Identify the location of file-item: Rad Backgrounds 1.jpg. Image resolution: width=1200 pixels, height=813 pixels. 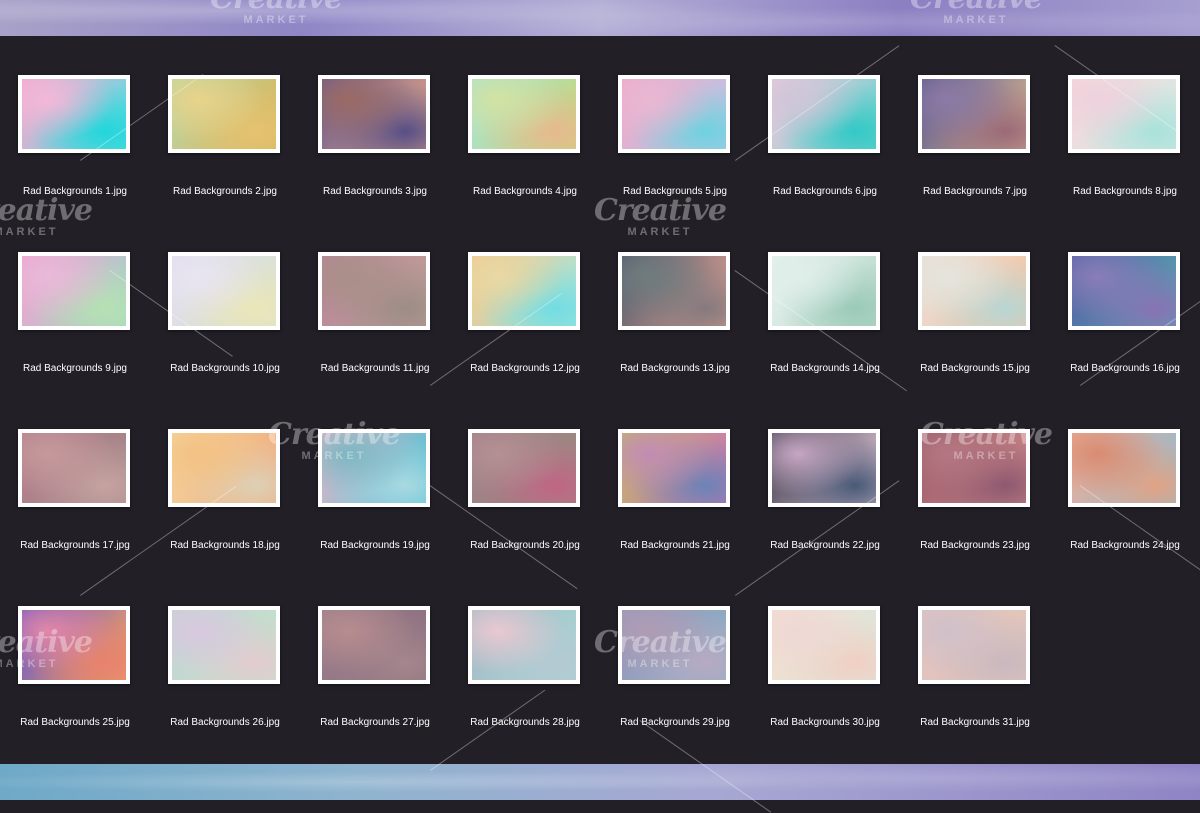
(75, 116).